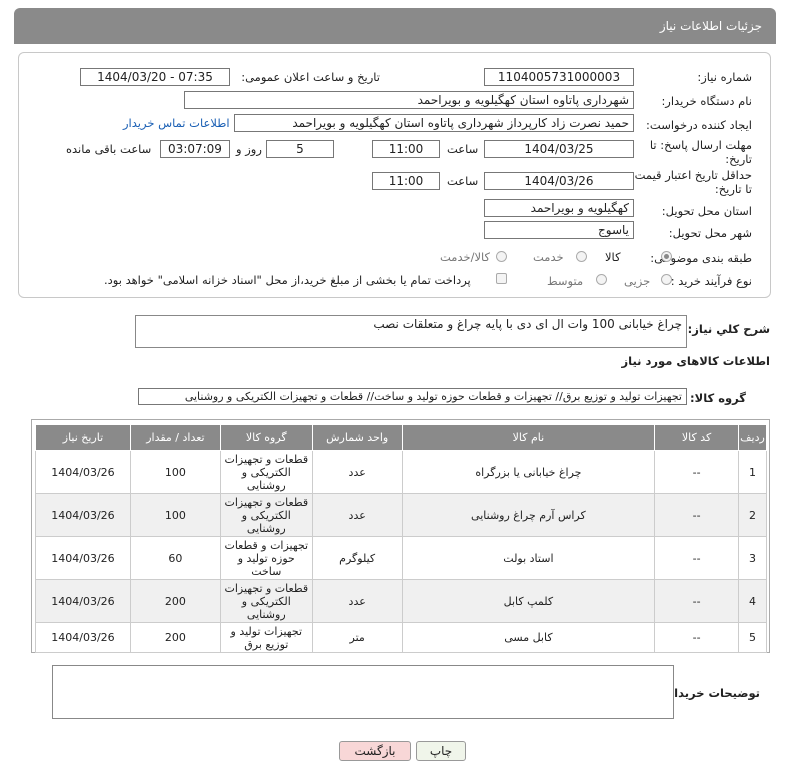 The image size is (788, 778). I want to click on cell-name: کابل مسی, so click(528, 637).